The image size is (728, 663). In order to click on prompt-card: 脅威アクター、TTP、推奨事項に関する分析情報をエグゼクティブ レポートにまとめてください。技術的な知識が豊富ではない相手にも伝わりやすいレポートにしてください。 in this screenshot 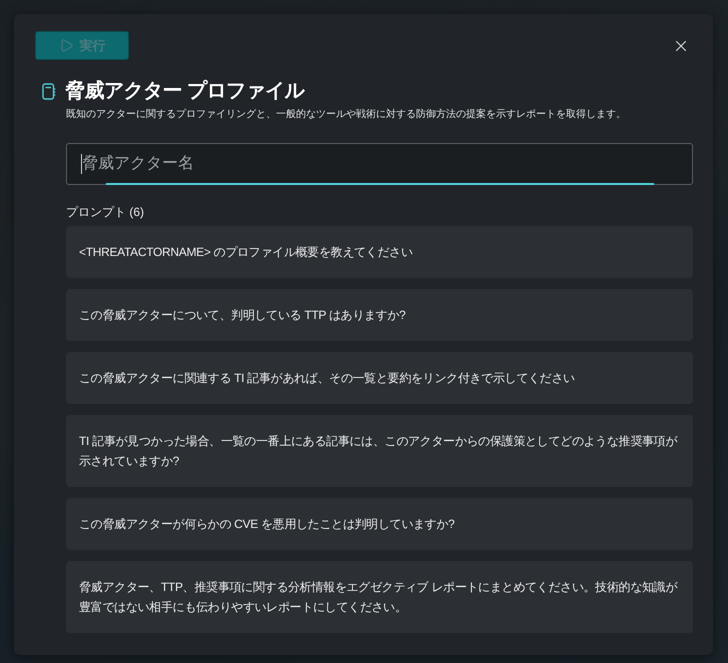, I will do `click(379, 597)`.